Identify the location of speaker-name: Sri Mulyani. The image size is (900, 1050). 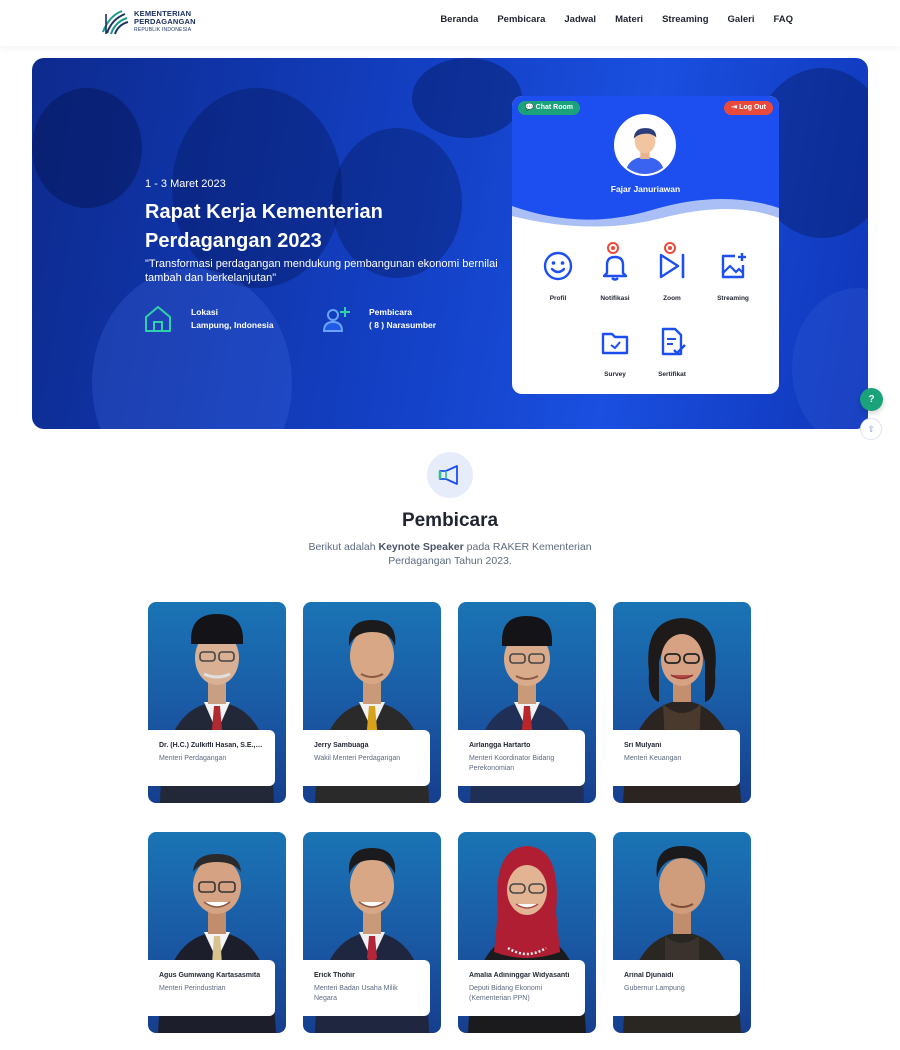
(643, 745).